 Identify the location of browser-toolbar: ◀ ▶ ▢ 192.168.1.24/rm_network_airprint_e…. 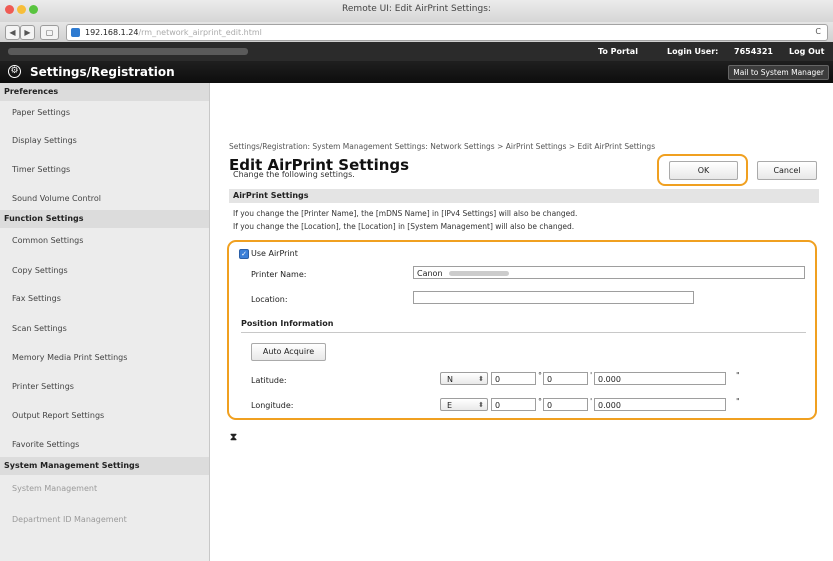
(416, 32).